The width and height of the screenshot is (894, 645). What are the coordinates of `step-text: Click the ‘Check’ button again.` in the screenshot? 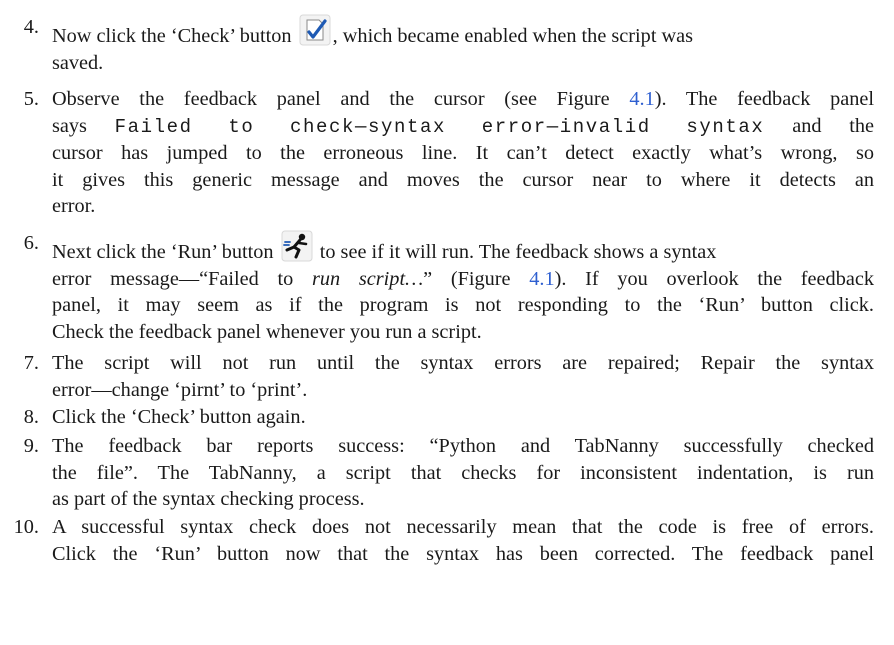 It's located at (179, 417).